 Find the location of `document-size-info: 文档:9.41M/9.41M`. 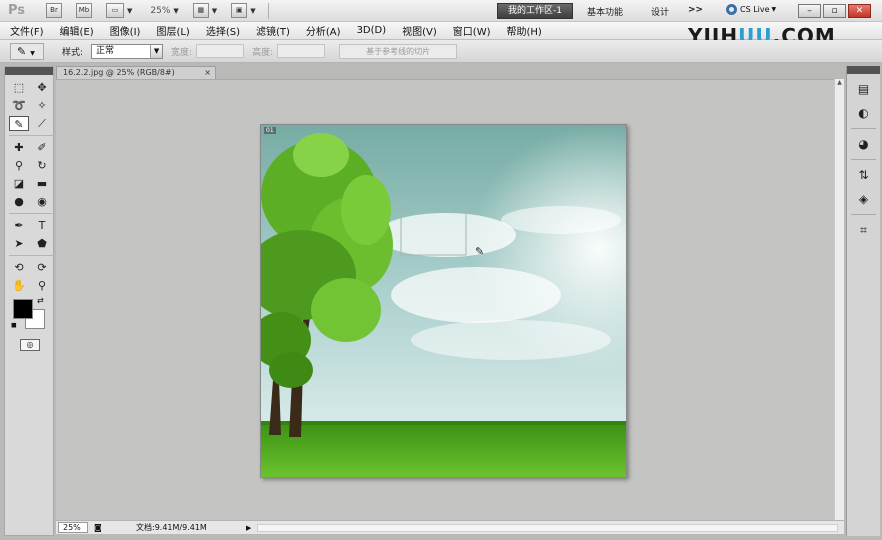

document-size-info: 文档:9.41M/9.41M is located at coordinates (171, 527).